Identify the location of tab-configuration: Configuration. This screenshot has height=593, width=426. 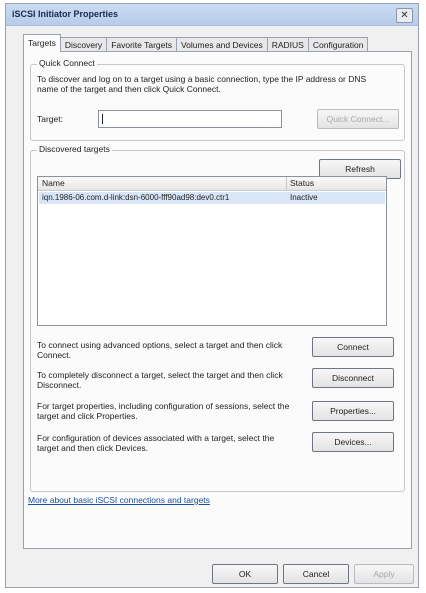
(338, 44).